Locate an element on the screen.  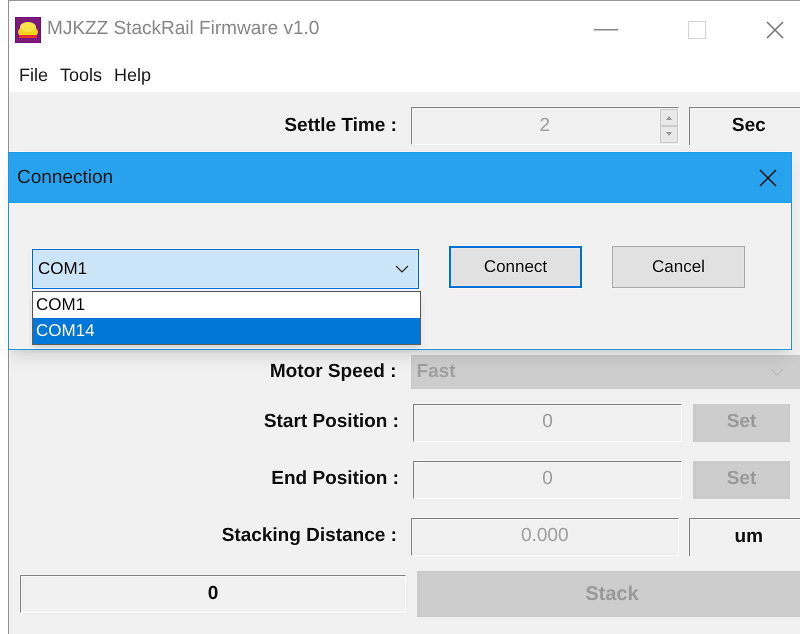
menu-item: Help is located at coordinates (133, 75).